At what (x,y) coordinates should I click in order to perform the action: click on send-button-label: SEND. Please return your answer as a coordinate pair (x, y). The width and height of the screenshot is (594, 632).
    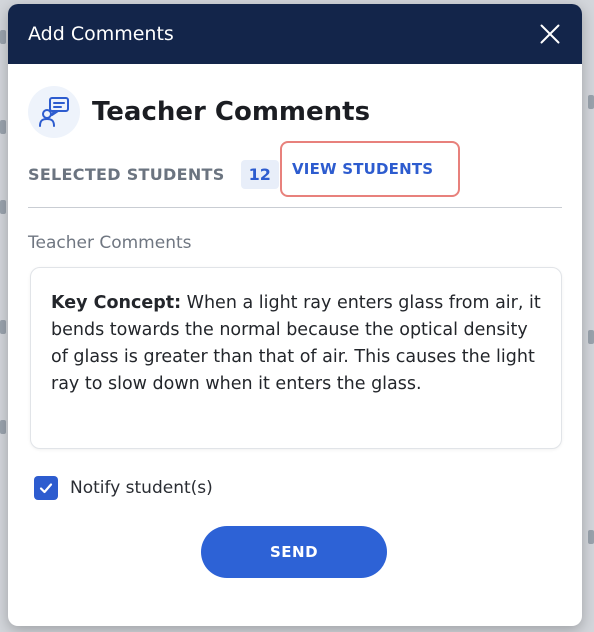
    Looking at the image, I should click on (294, 552).